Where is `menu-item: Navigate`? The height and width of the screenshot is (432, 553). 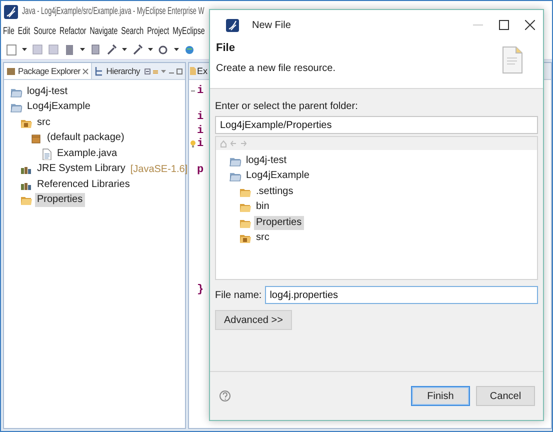
menu-item: Navigate is located at coordinates (104, 31).